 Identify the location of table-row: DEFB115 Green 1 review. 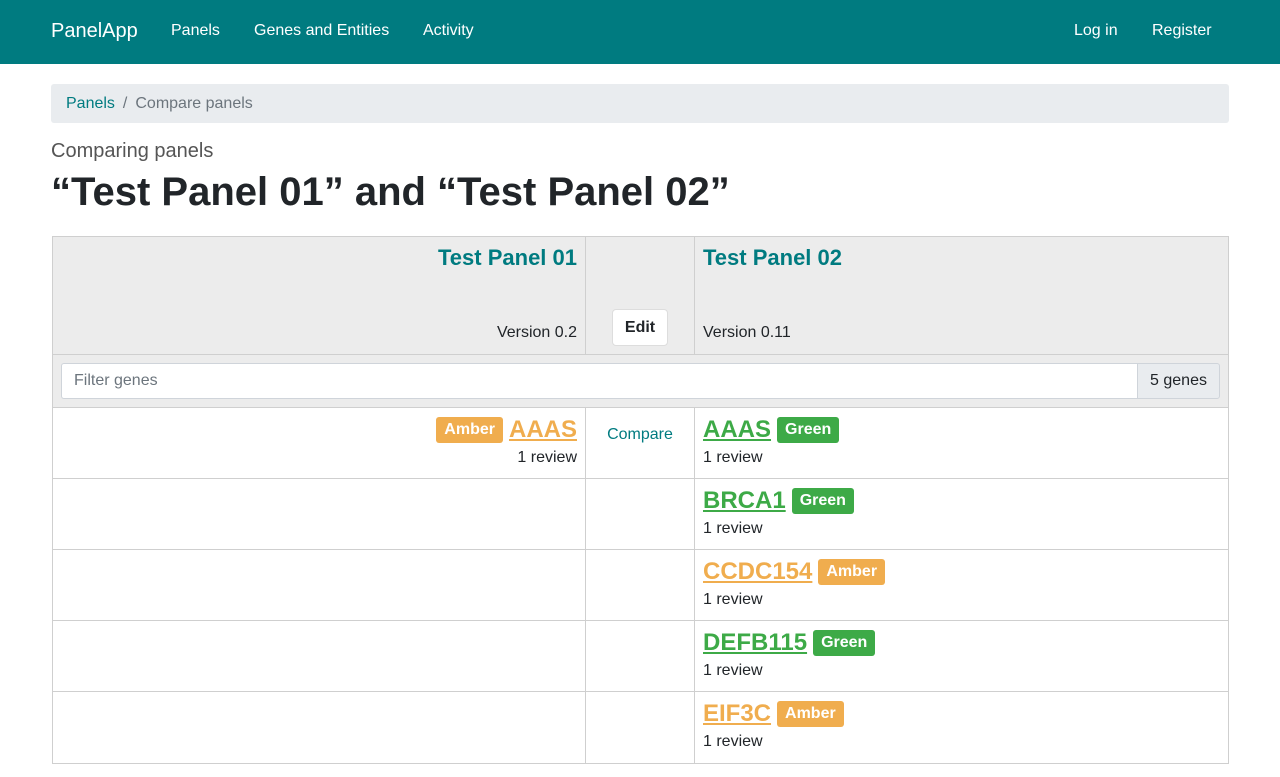
(640, 656).